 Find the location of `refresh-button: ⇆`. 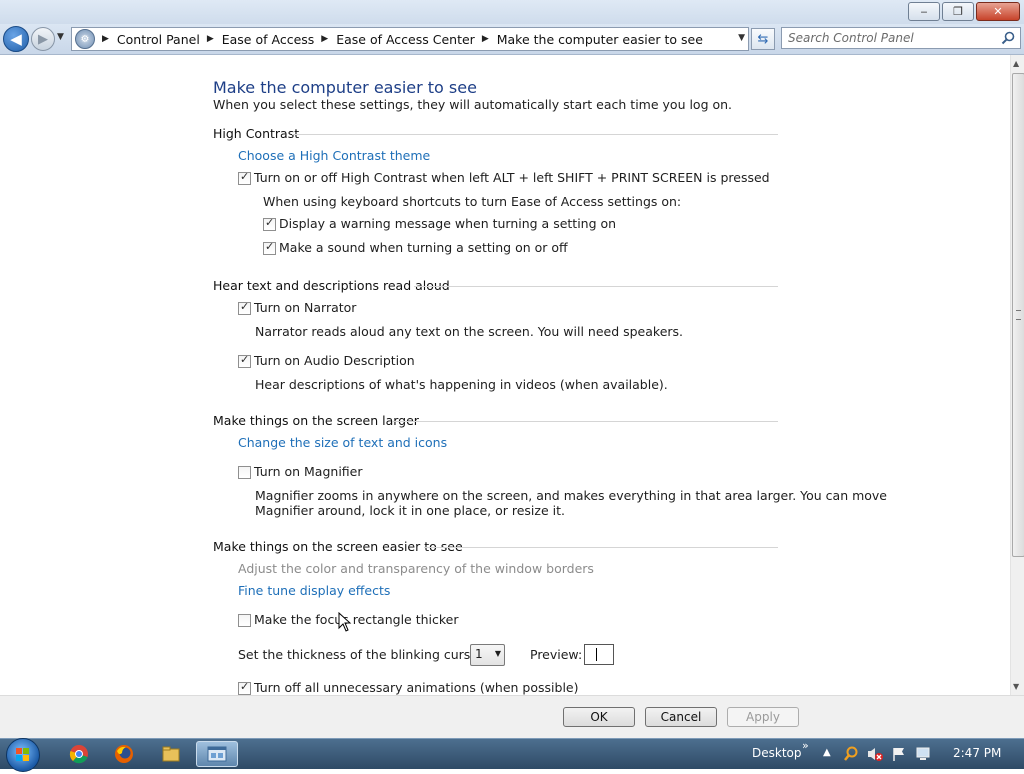

refresh-button: ⇆ is located at coordinates (763, 39).